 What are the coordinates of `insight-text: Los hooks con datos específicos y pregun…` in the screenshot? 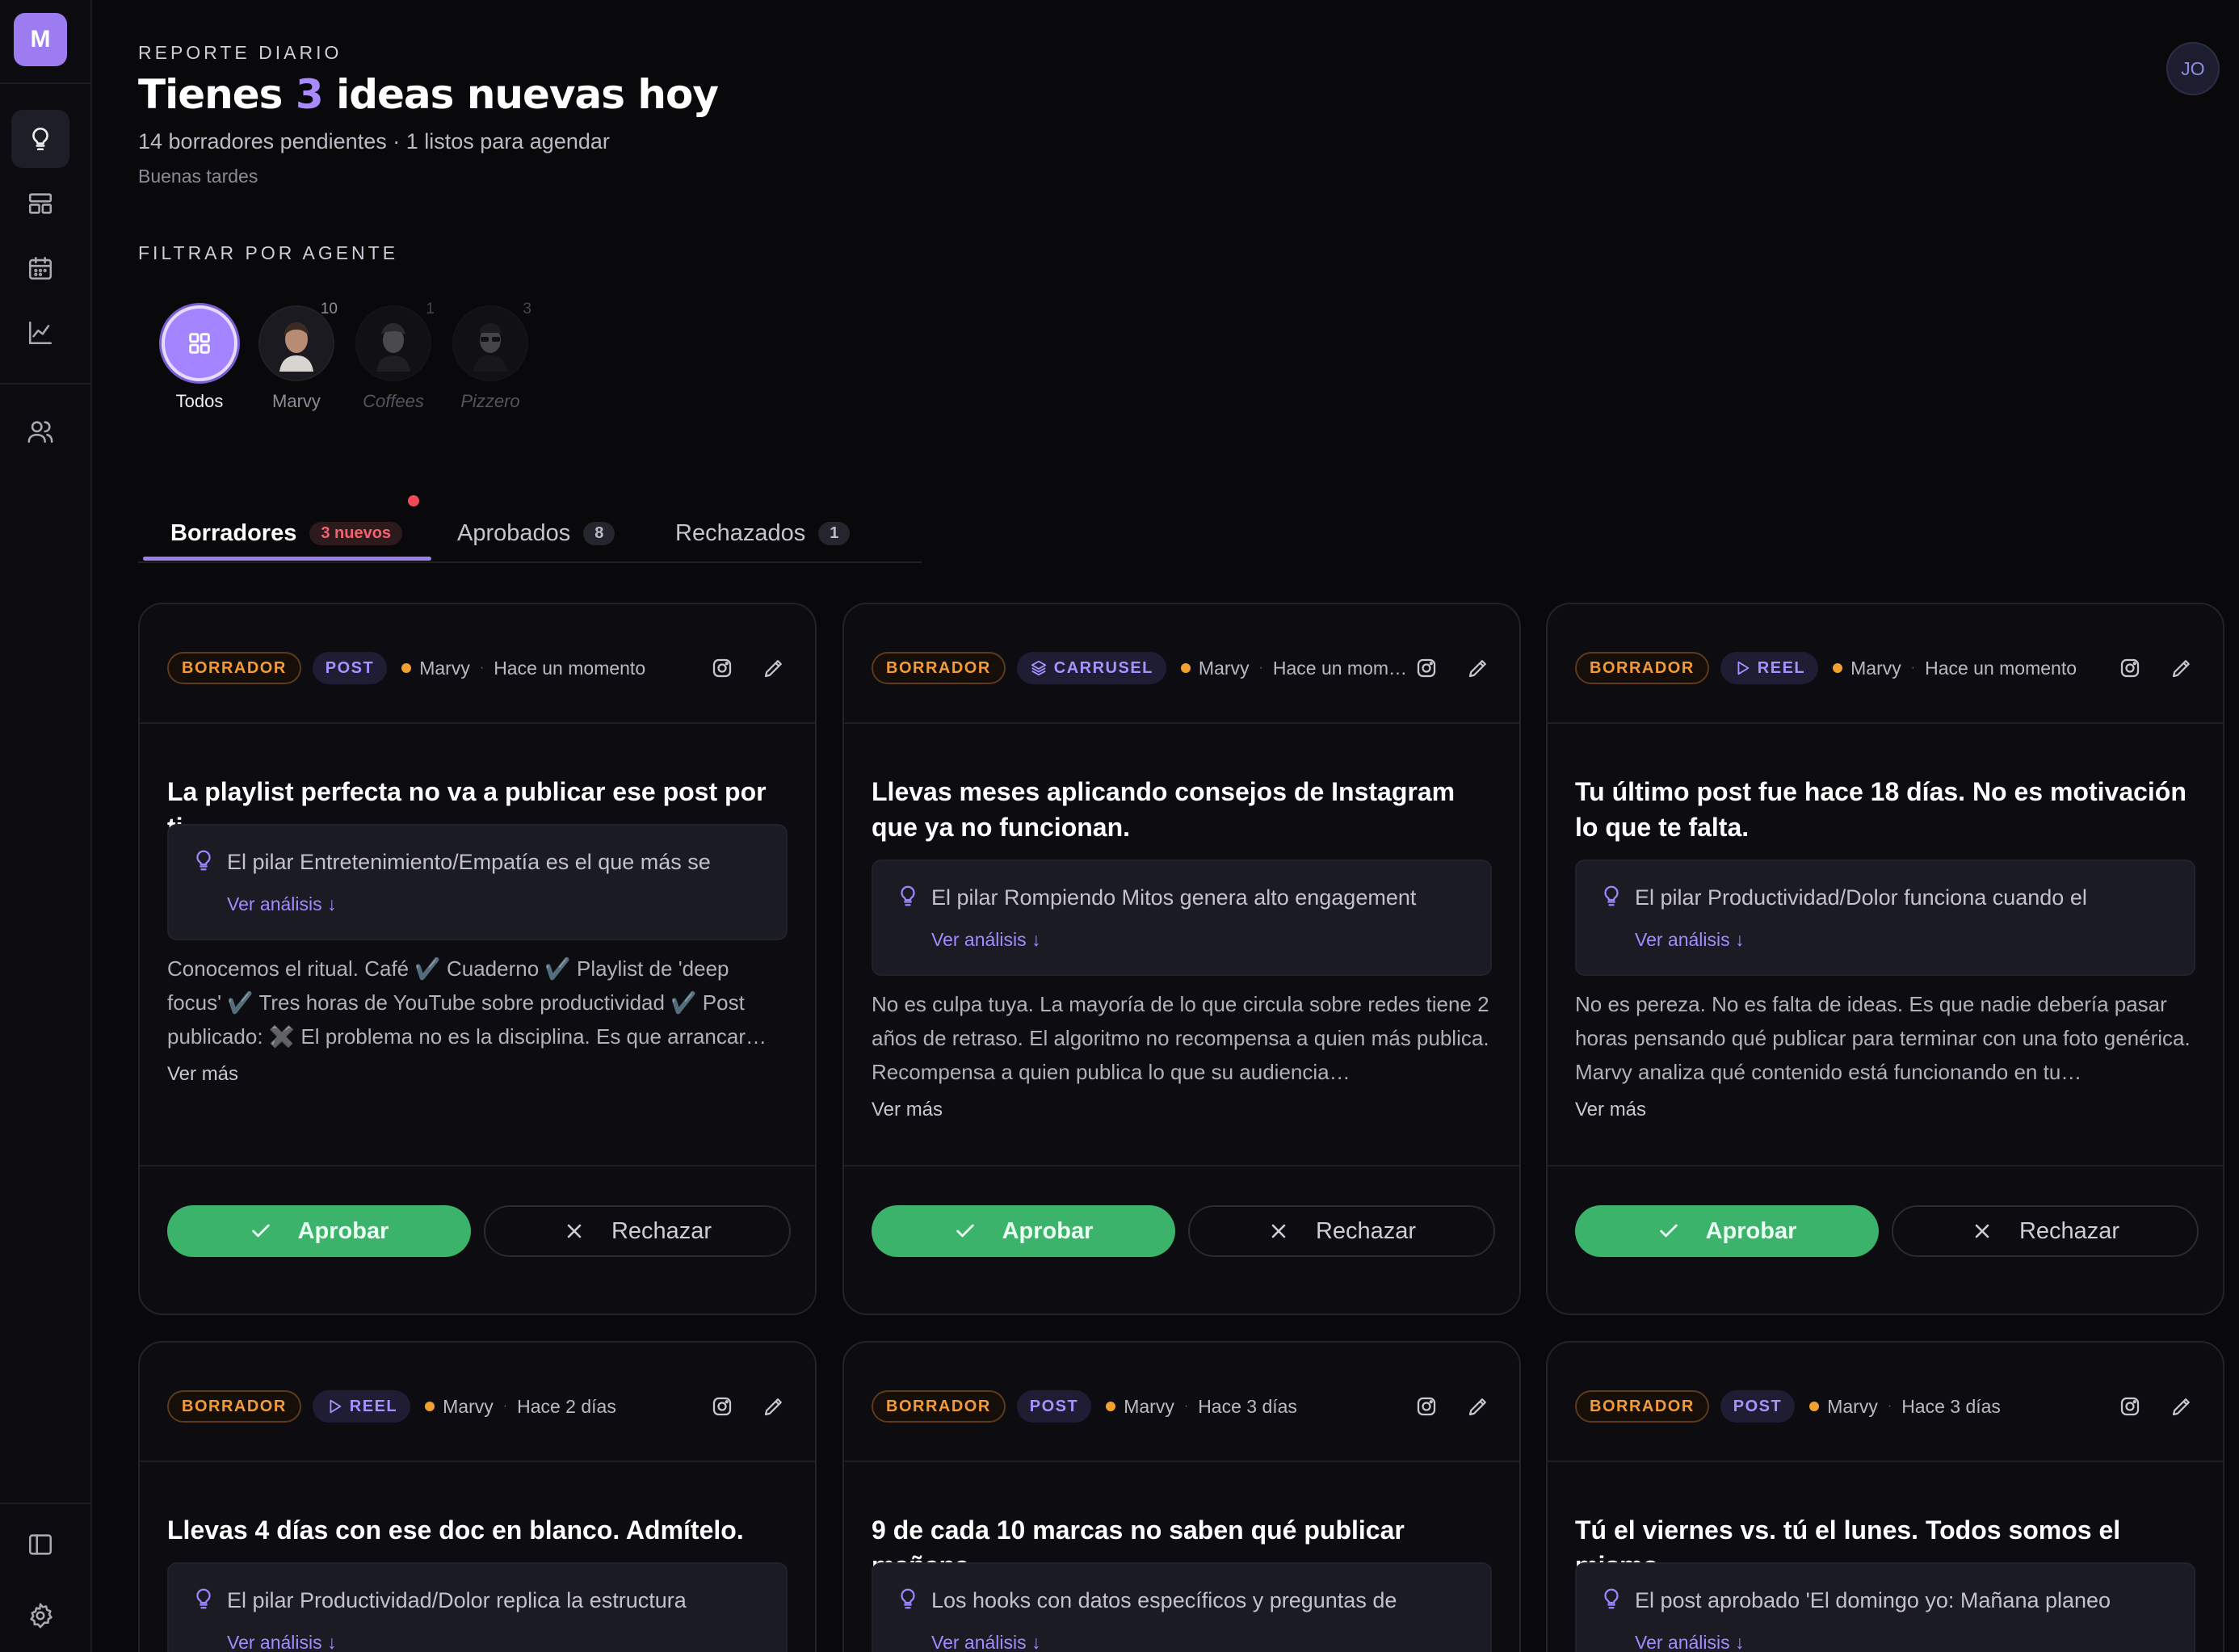 It's located at (1164, 1600).